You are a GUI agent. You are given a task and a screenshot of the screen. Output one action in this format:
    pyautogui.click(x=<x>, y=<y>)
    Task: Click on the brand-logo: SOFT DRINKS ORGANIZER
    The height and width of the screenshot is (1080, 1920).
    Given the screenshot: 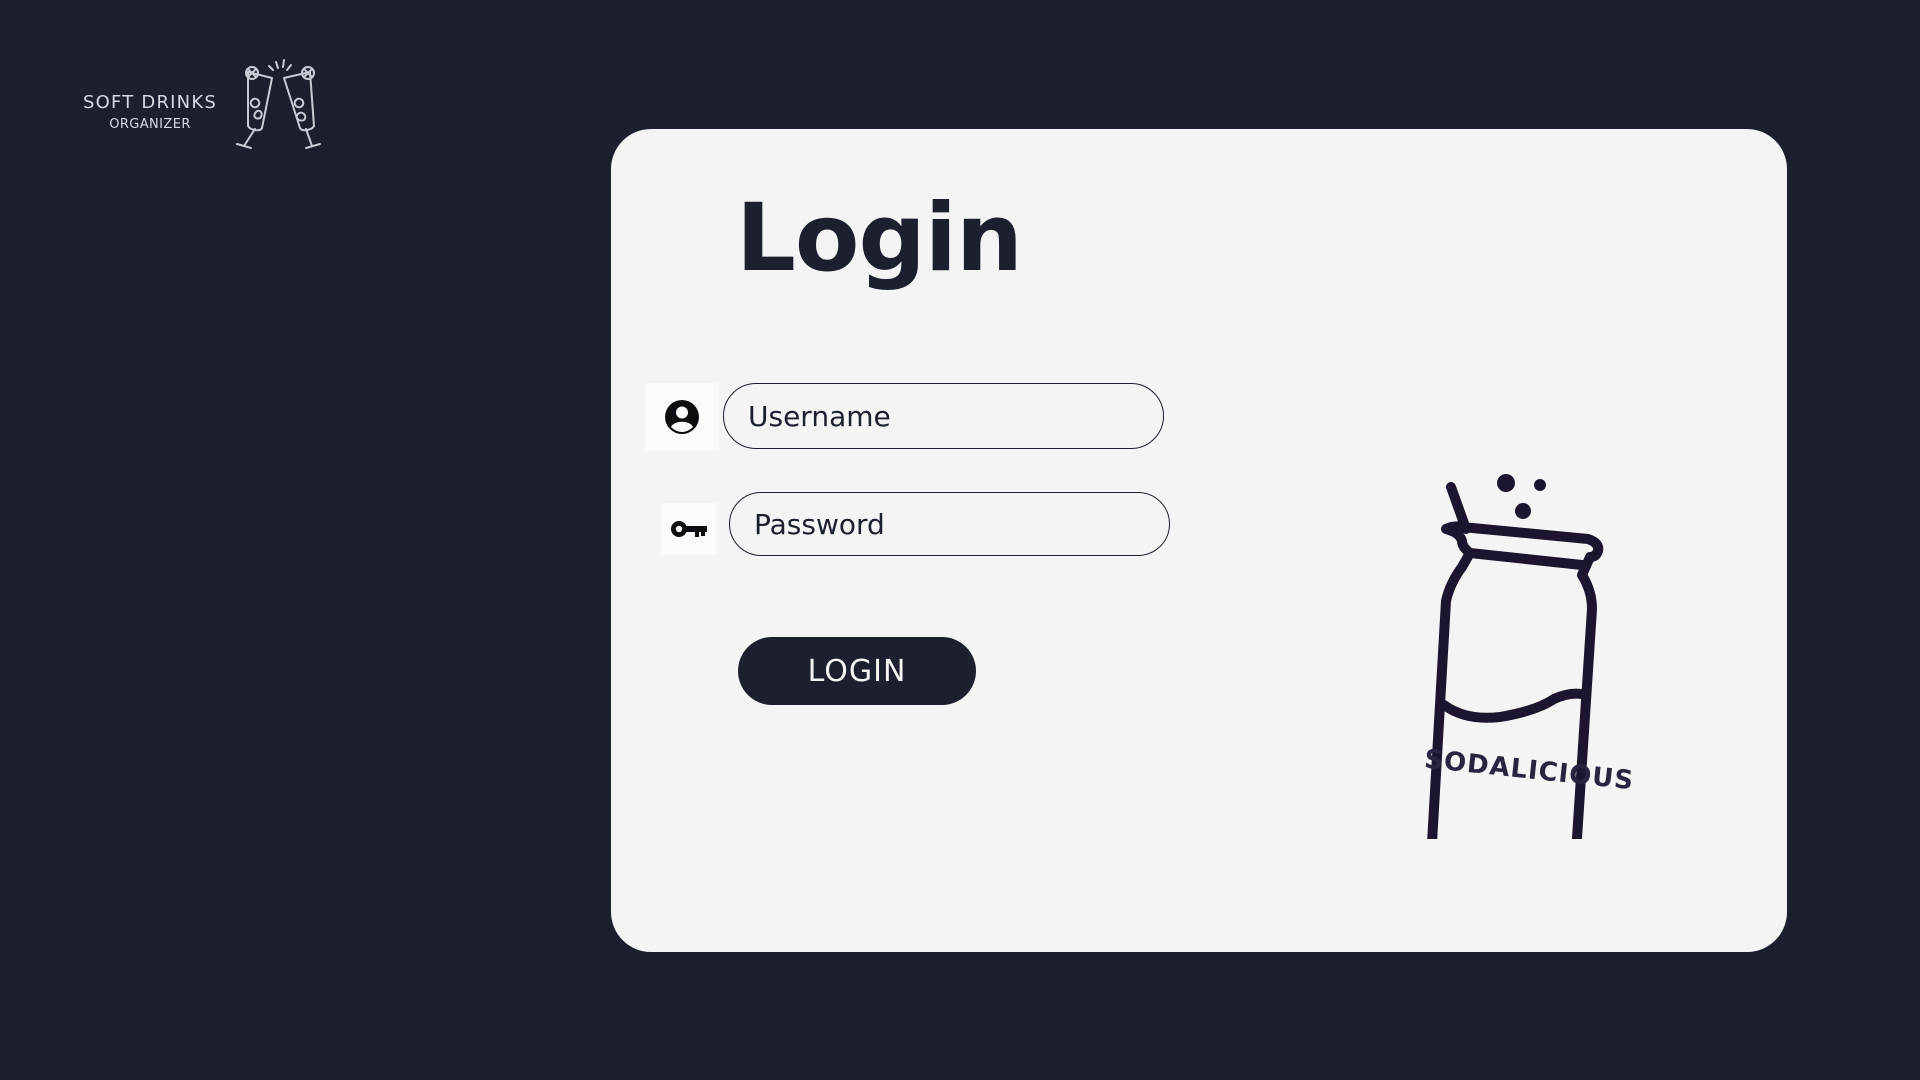 What is the action you would take?
    pyautogui.click(x=203, y=108)
    